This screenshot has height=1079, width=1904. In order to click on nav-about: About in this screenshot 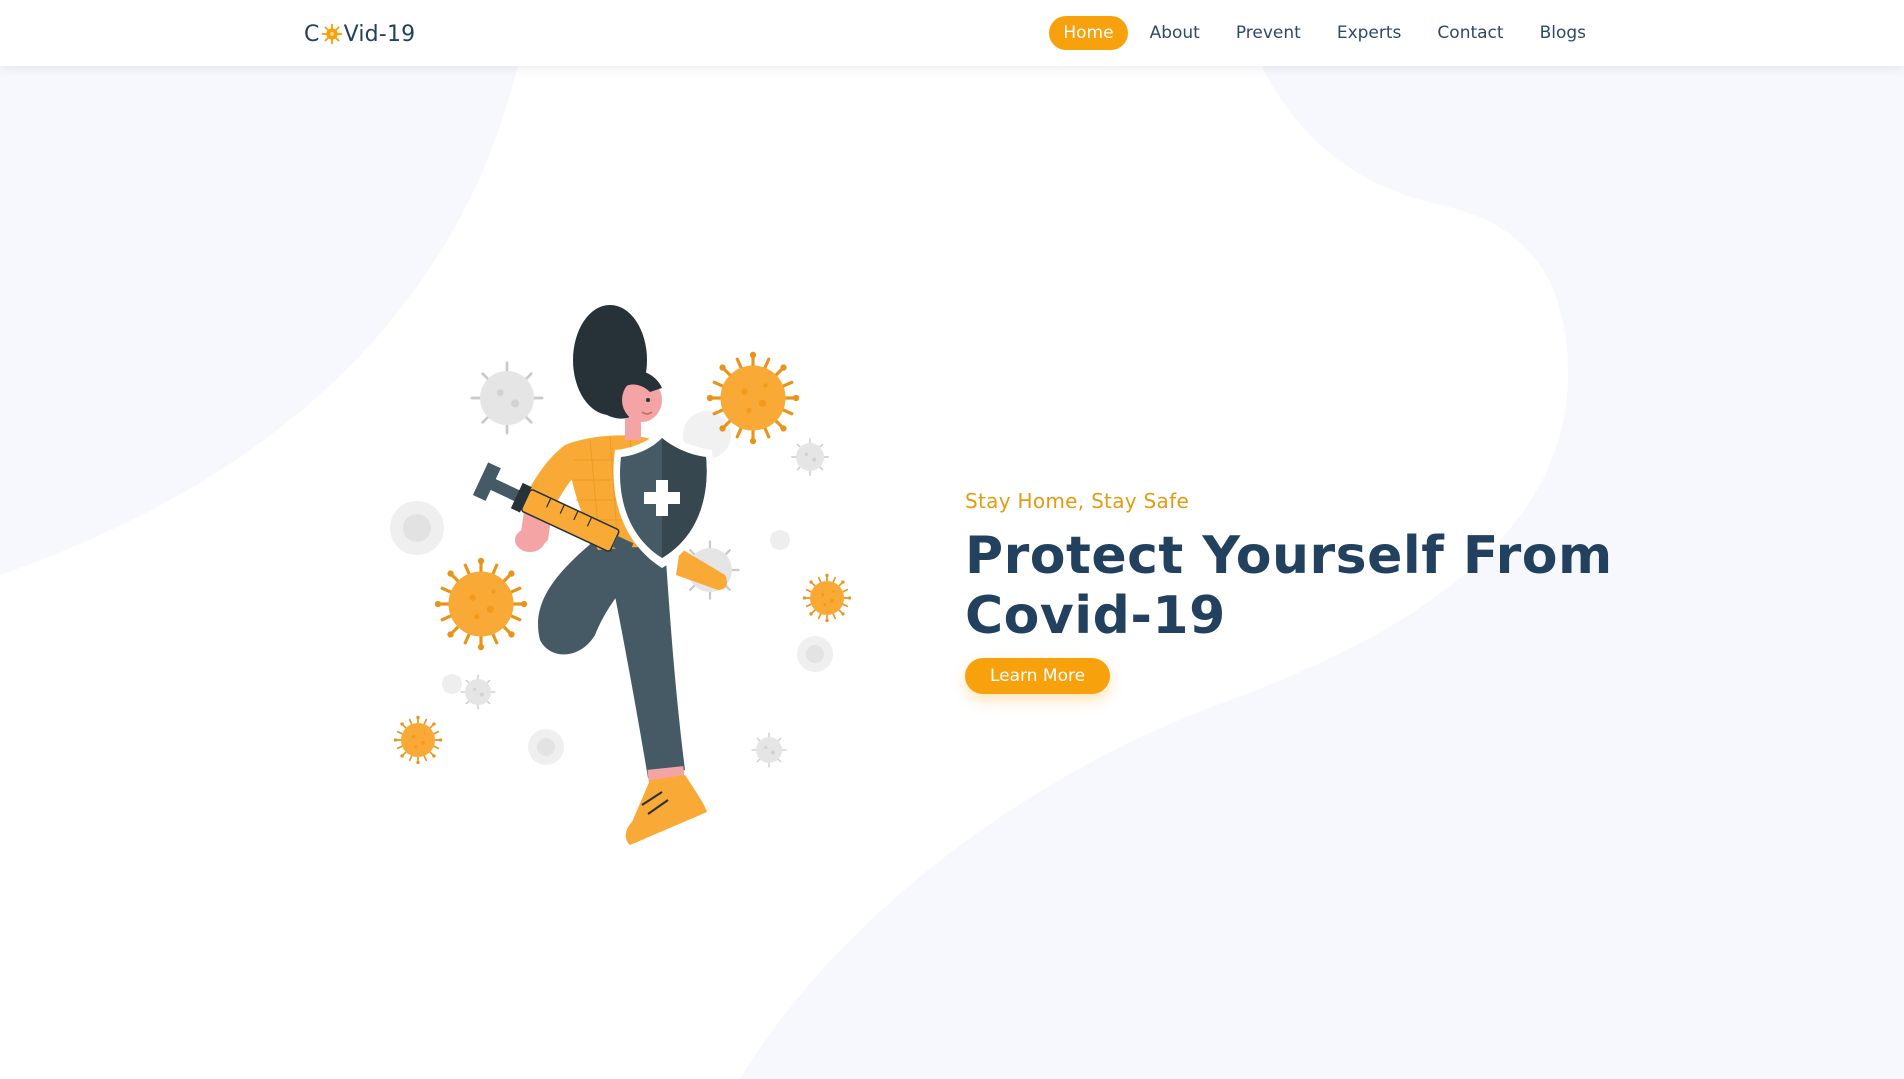, I will do `click(1175, 33)`.